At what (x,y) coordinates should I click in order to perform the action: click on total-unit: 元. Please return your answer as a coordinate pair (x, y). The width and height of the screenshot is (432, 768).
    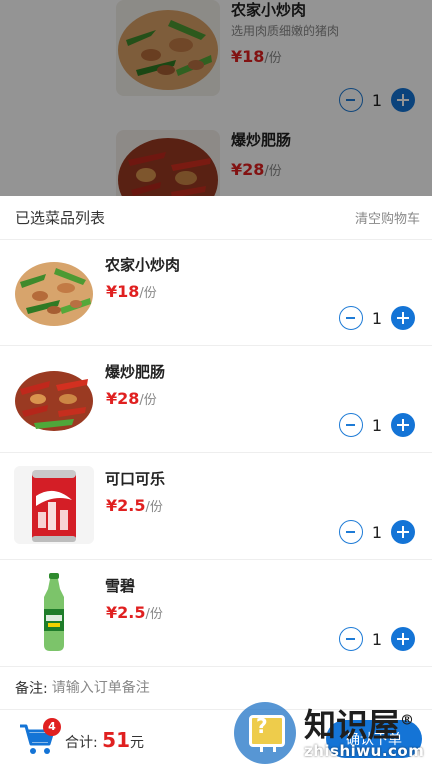
    Looking at the image, I should click on (137, 743).